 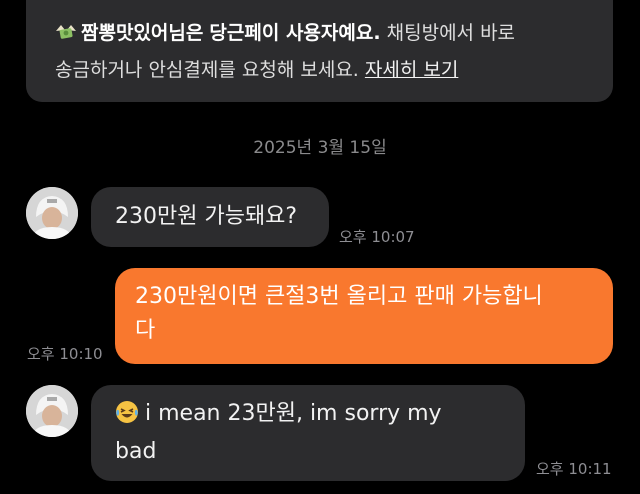 What do you see at coordinates (145, 330) in the screenshot?
I see `message-text-line-2: 다` at bounding box center [145, 330].